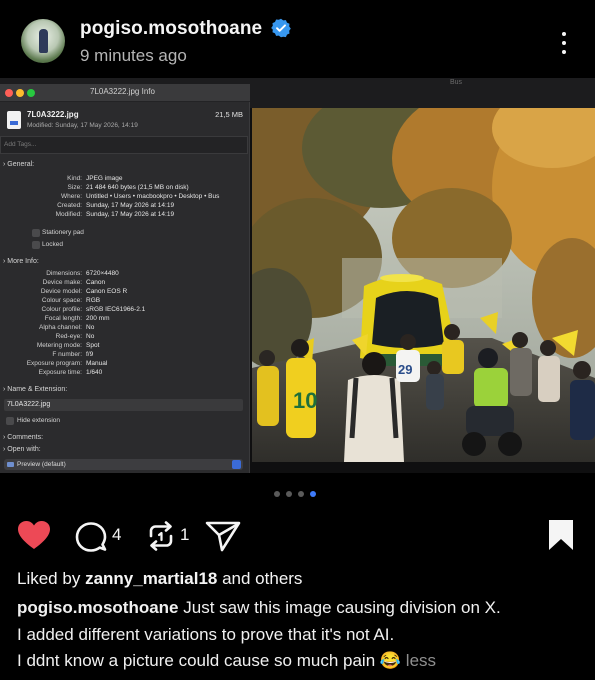 Image resolution: width=595 pixels, height=680 pixels. What do you see at coordinates (69, 205) in the screenshot?
I see `general-key: Created:` at bounding box center [69, 205].